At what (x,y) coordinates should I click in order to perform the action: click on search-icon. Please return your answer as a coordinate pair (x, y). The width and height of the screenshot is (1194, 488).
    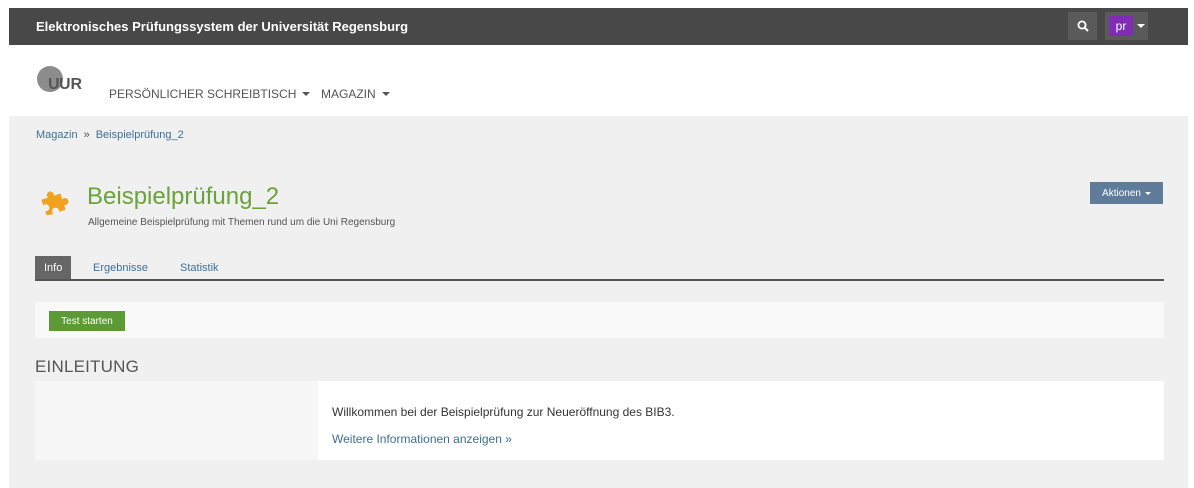
    Looking at the image, I should click on (1083, 26).